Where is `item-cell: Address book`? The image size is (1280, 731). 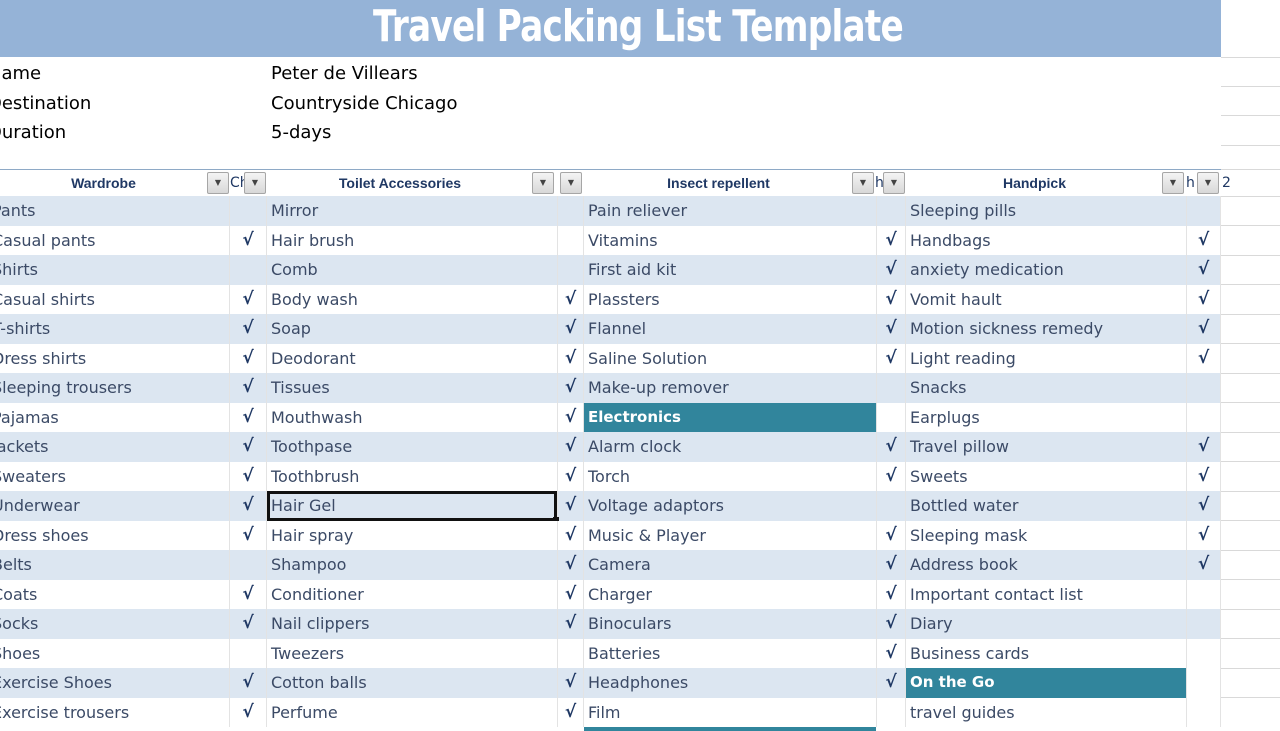
item-cell: Address book is located at coordinates (1046, 565).